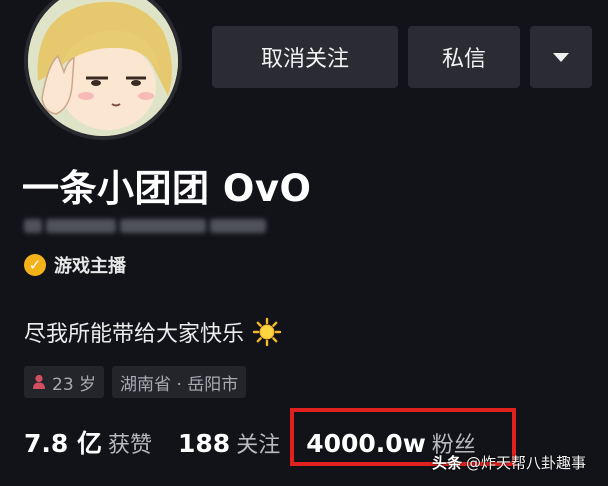  What do you see at coordinates (130, 445) in the screenshot?
I see `likes-label: 获赞` at bounding box center [130, 445].